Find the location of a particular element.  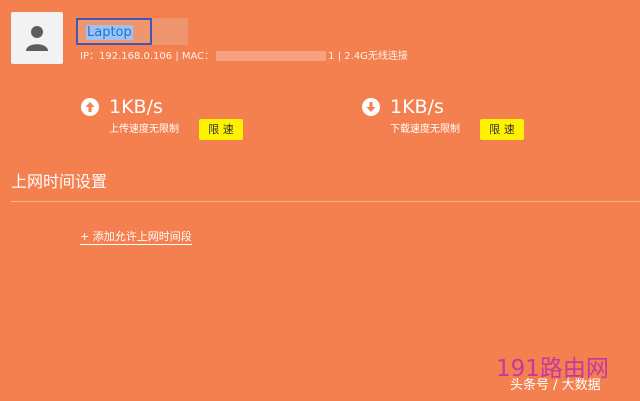

user-icon is located at coordinates (37, 38).